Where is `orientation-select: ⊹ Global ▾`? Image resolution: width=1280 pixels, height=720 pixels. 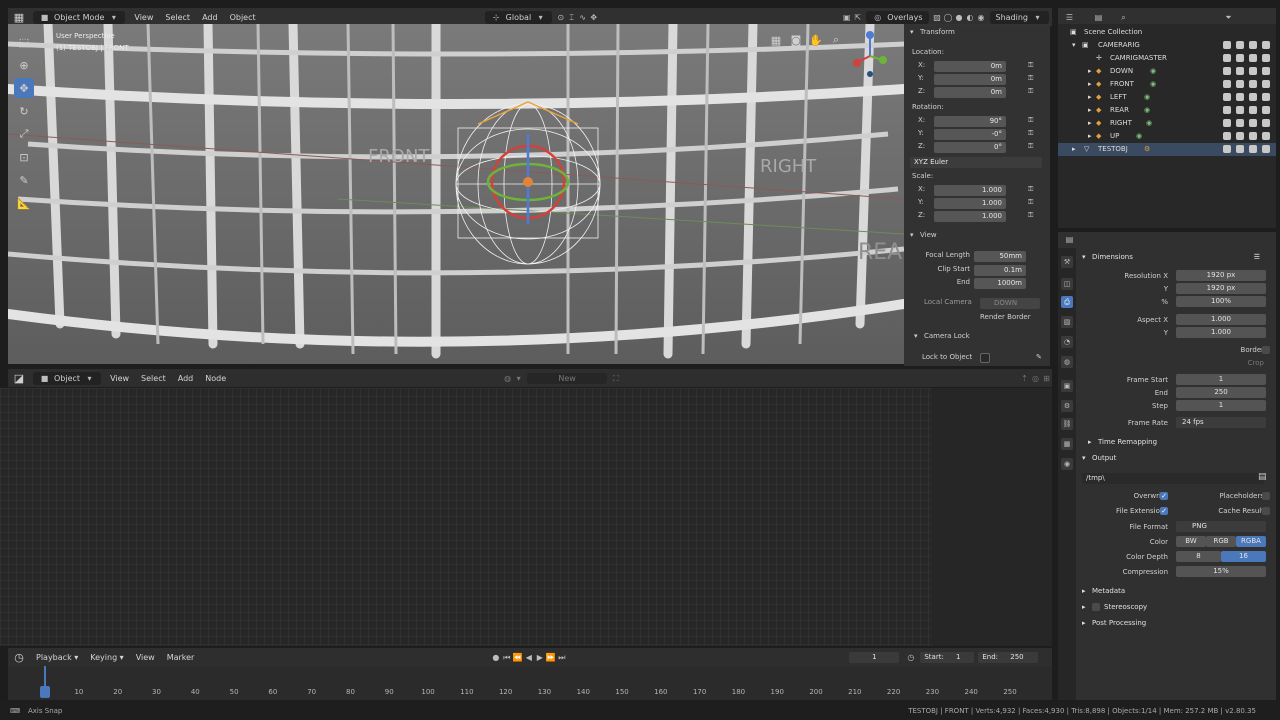
orientation-select: ⊹ Global ▾ is located at coordinates (518, 17).